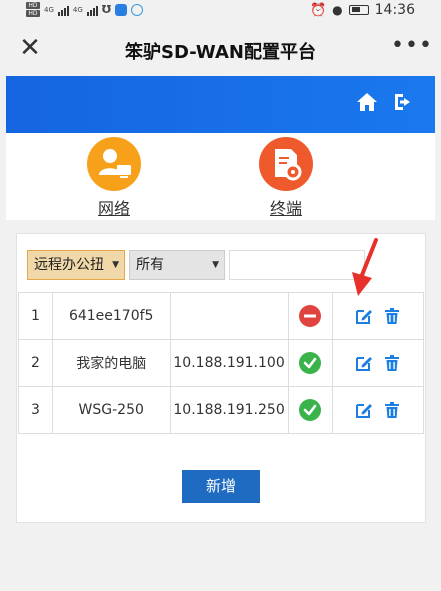 This screenshot has width=441, height=591. I want to click on network-type-1: 4G, so click(49, 9).